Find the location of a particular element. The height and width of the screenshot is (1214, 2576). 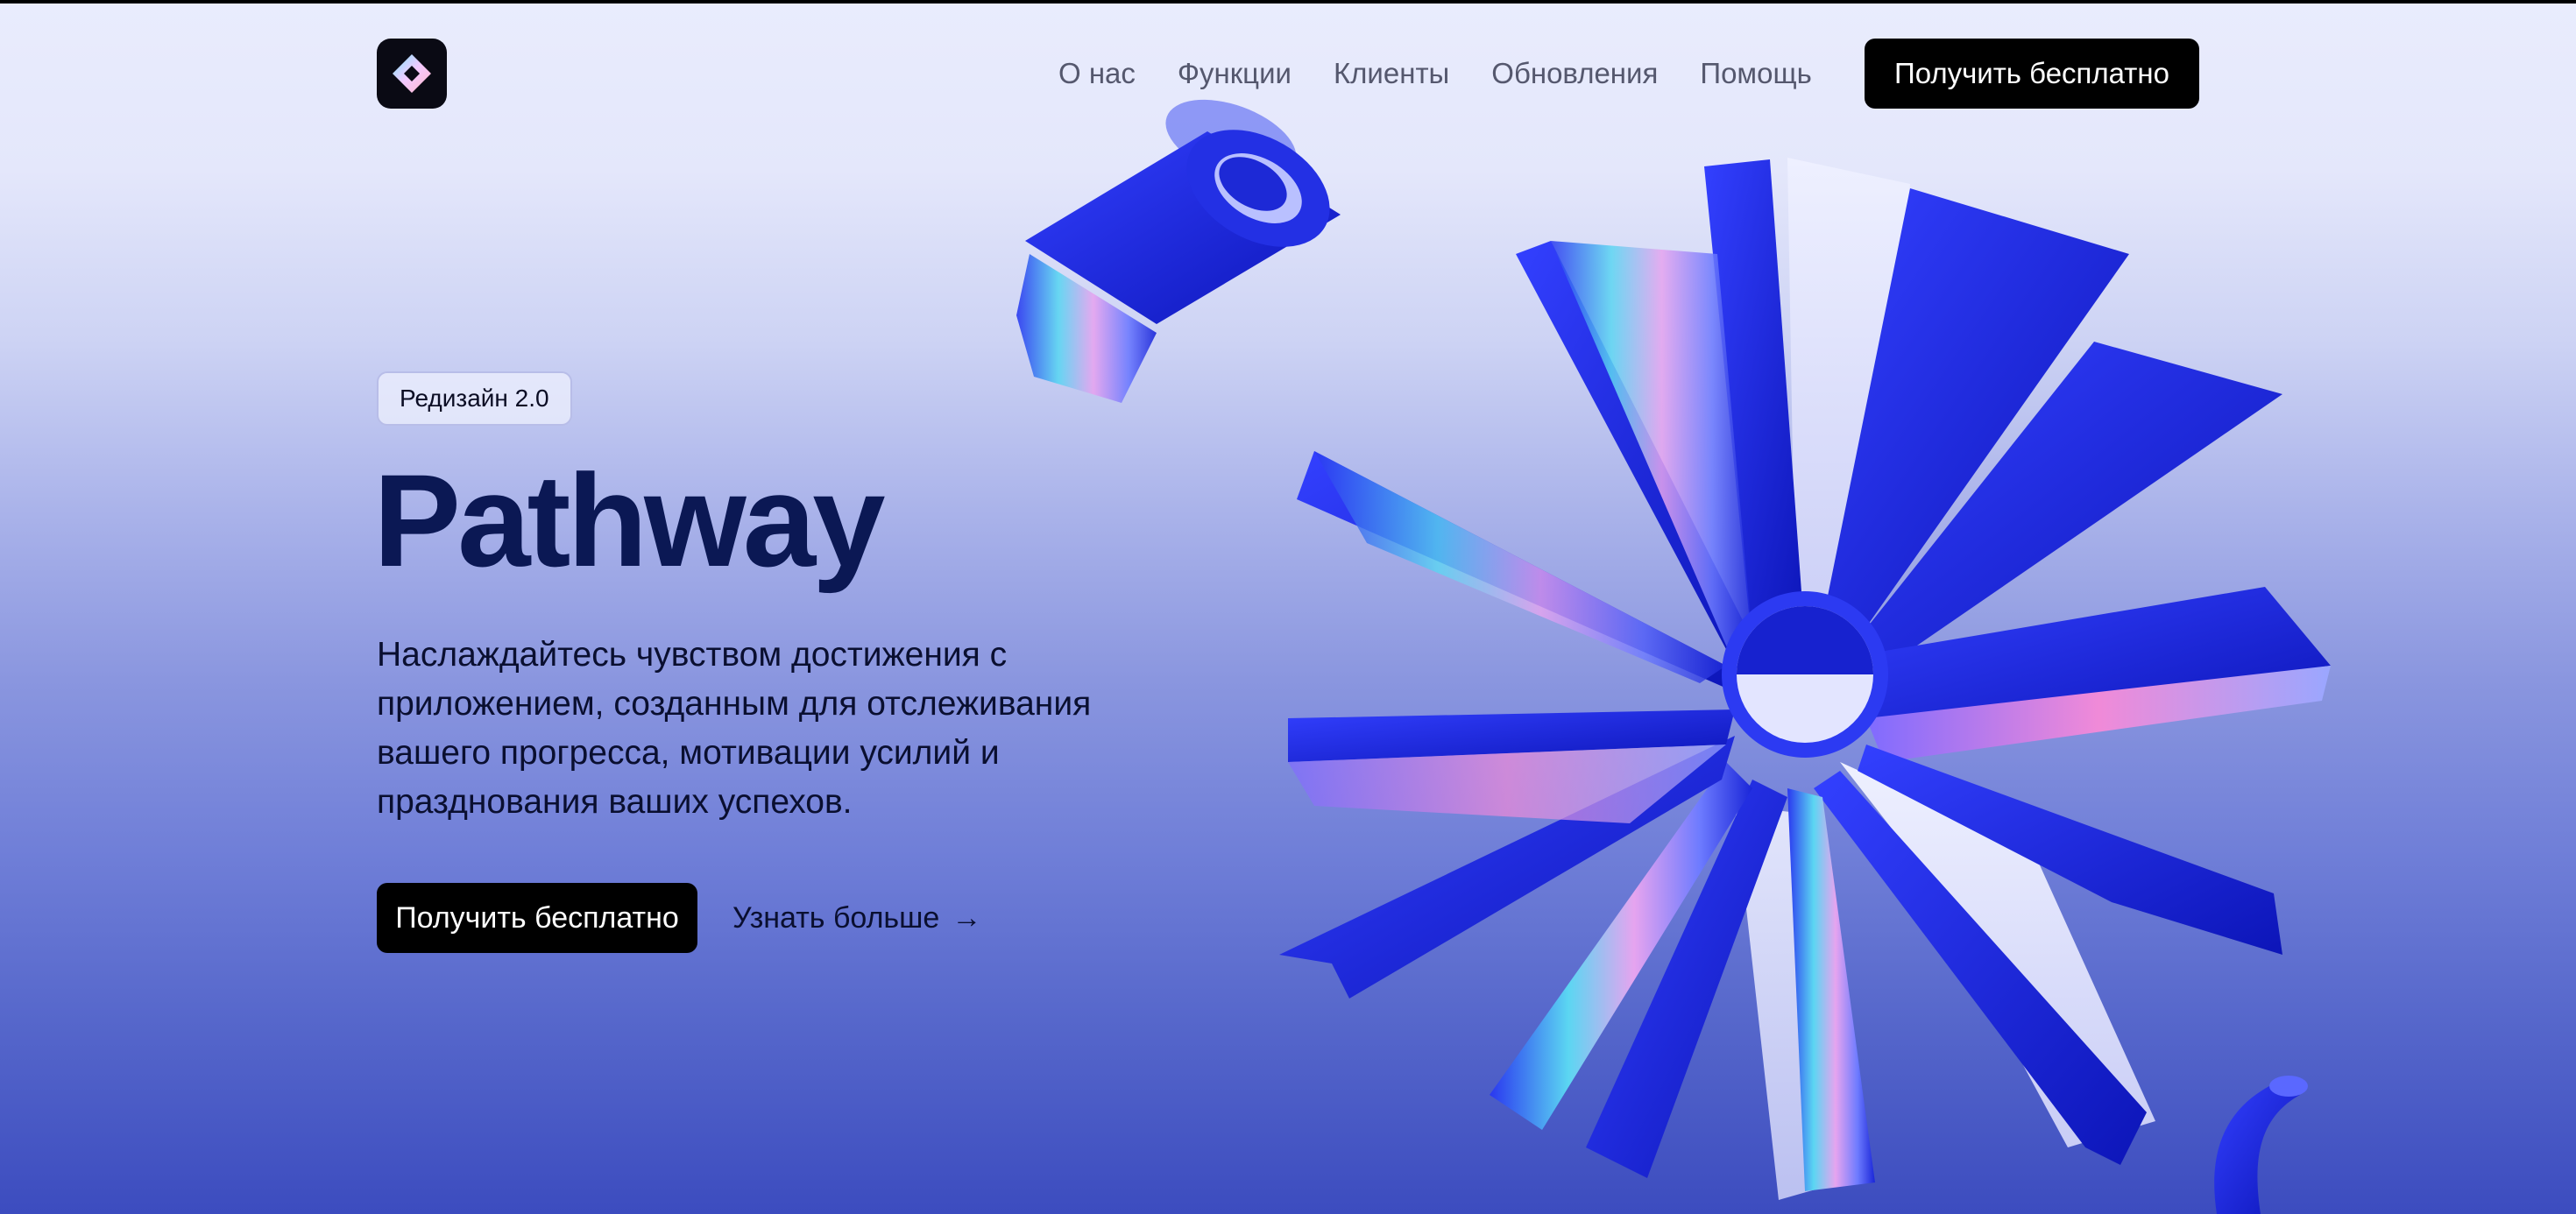

arrow-right-icon: → is located at coordinates (967, 917).